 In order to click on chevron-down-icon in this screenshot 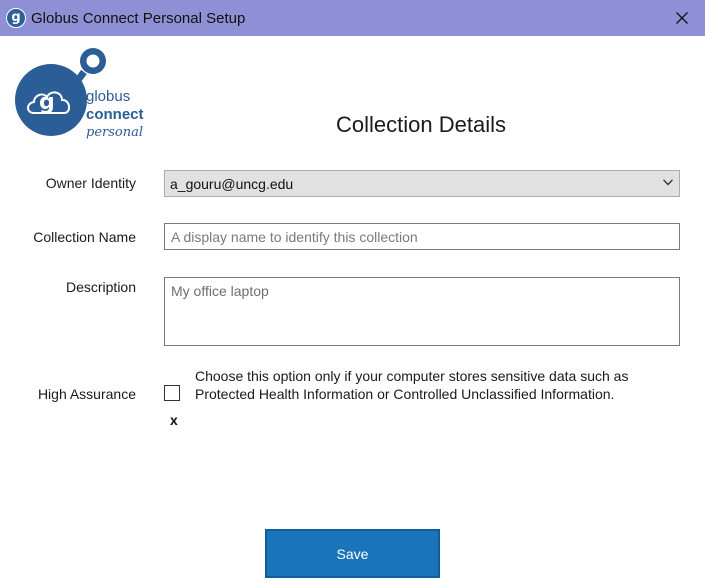, I will do `click(668, 182)`.